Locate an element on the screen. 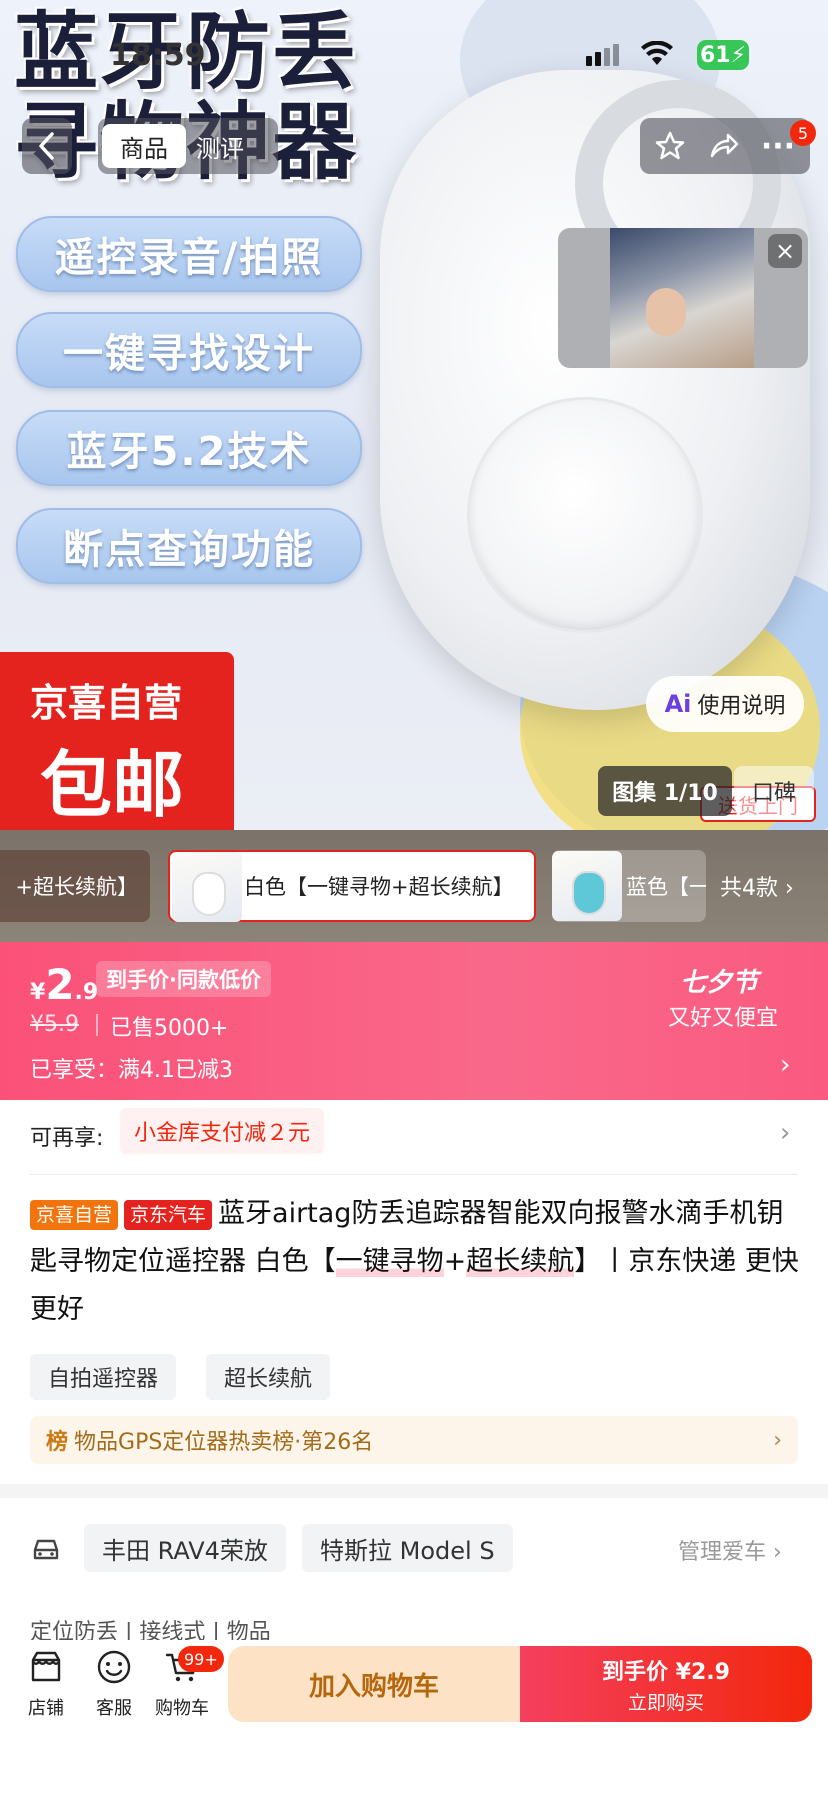 This screenshot has width=828, height=1795. promo-badge: 京喜自营 包邮 is located at coordinates (117, 741).